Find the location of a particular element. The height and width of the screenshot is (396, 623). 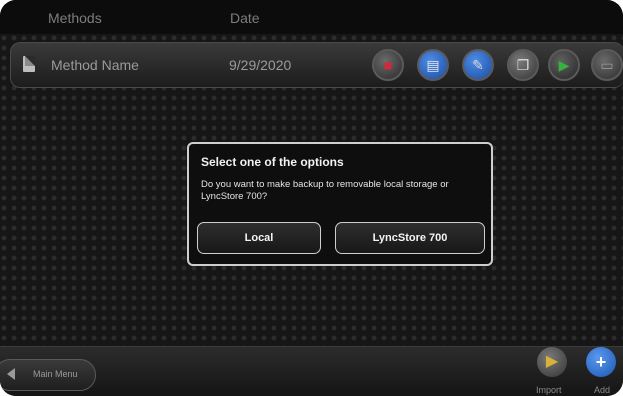

copy-button: ❐ is located at coordinates (523, 65).